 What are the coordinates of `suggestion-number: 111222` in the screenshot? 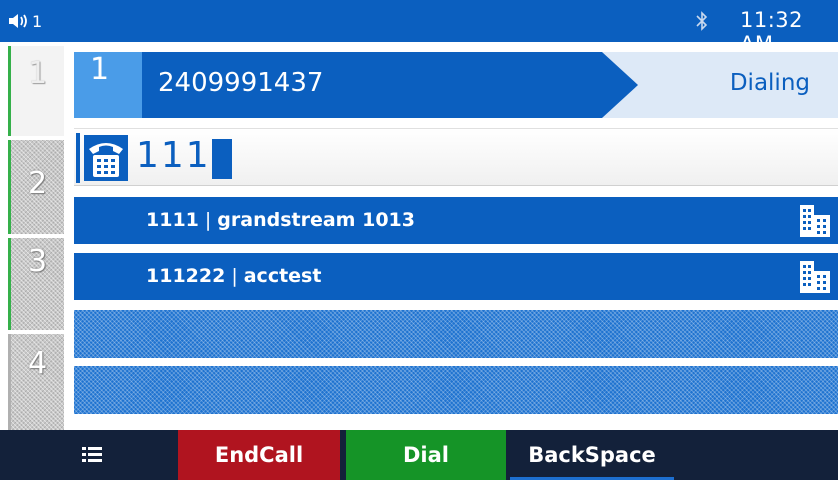 It's located at (186, 276).